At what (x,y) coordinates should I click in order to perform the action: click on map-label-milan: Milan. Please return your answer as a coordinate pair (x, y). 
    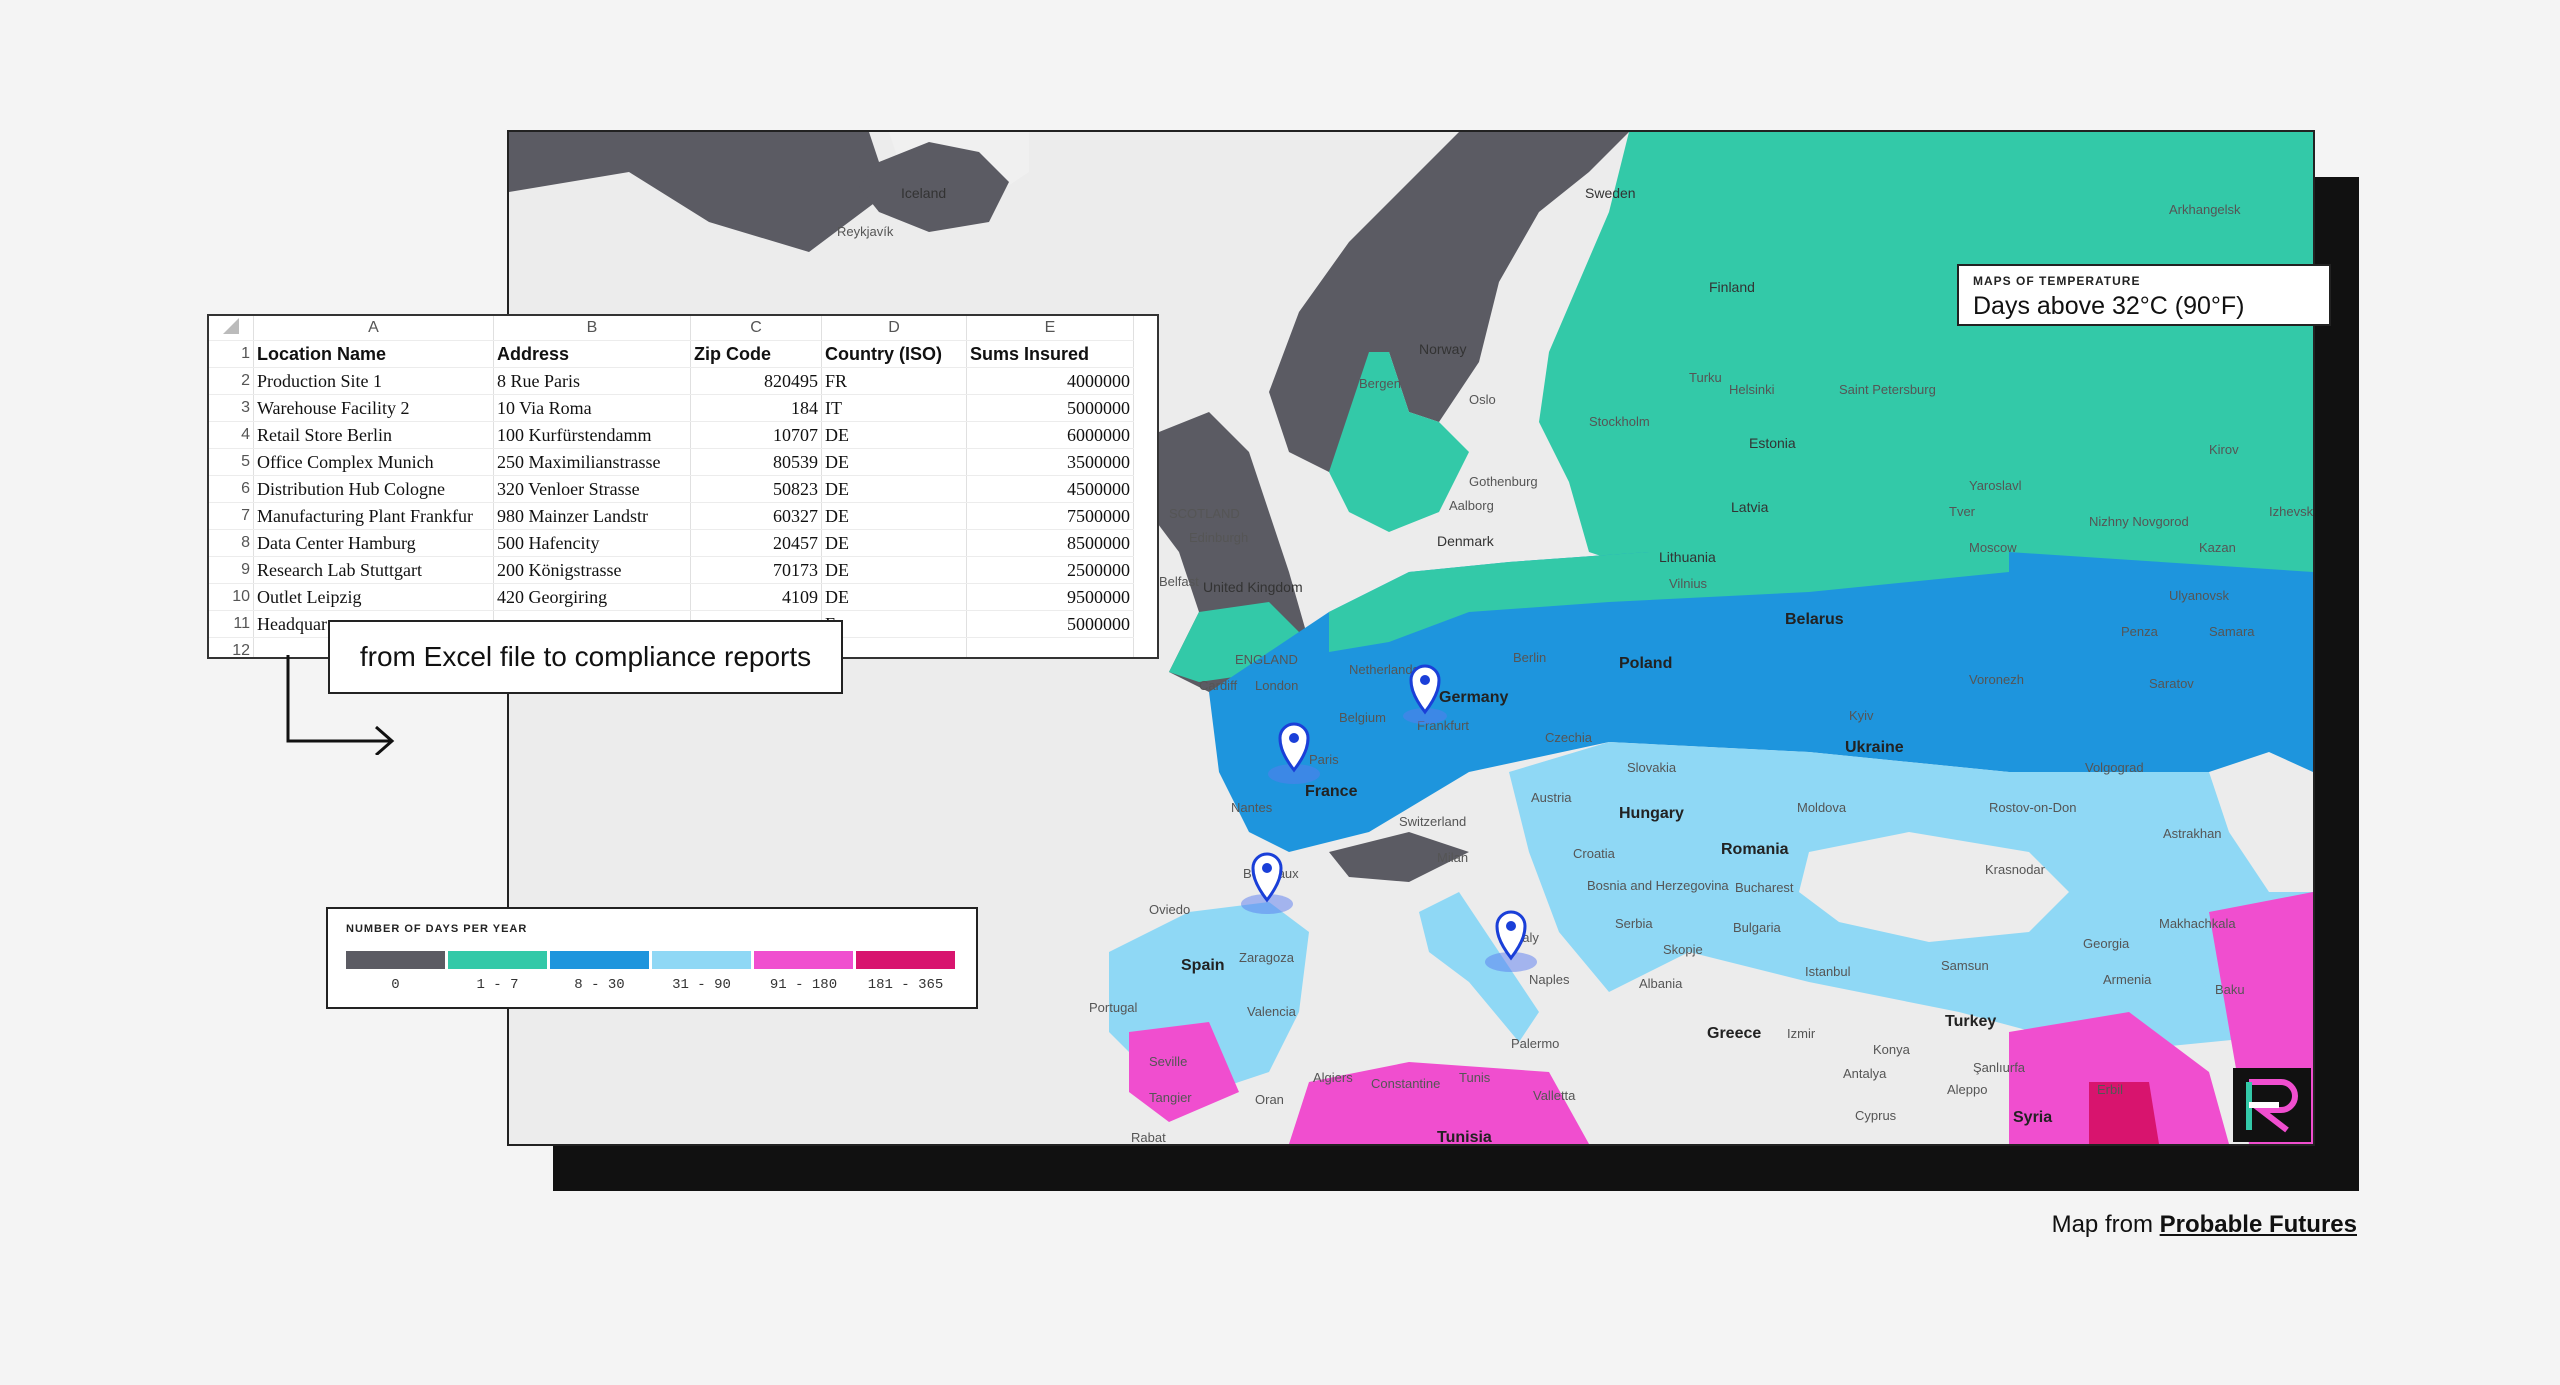
    Looking at the image, I should click on (1452, 857).